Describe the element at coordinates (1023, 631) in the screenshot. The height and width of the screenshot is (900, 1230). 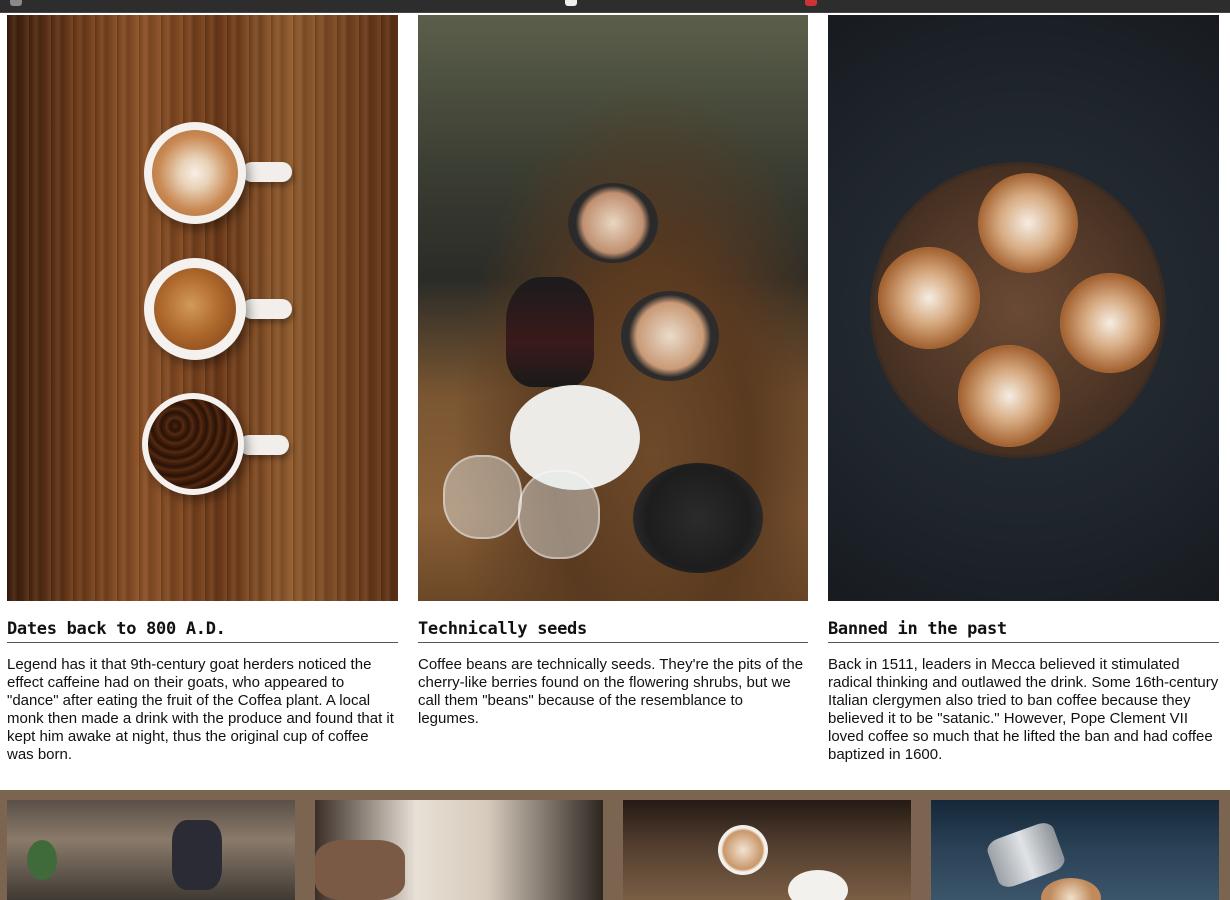
I see `card-title: Banned in the past` at that location.